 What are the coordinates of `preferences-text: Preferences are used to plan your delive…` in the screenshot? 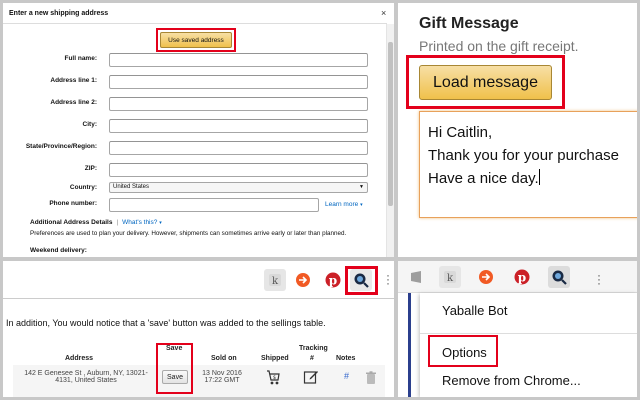 It's located at (188, 233).